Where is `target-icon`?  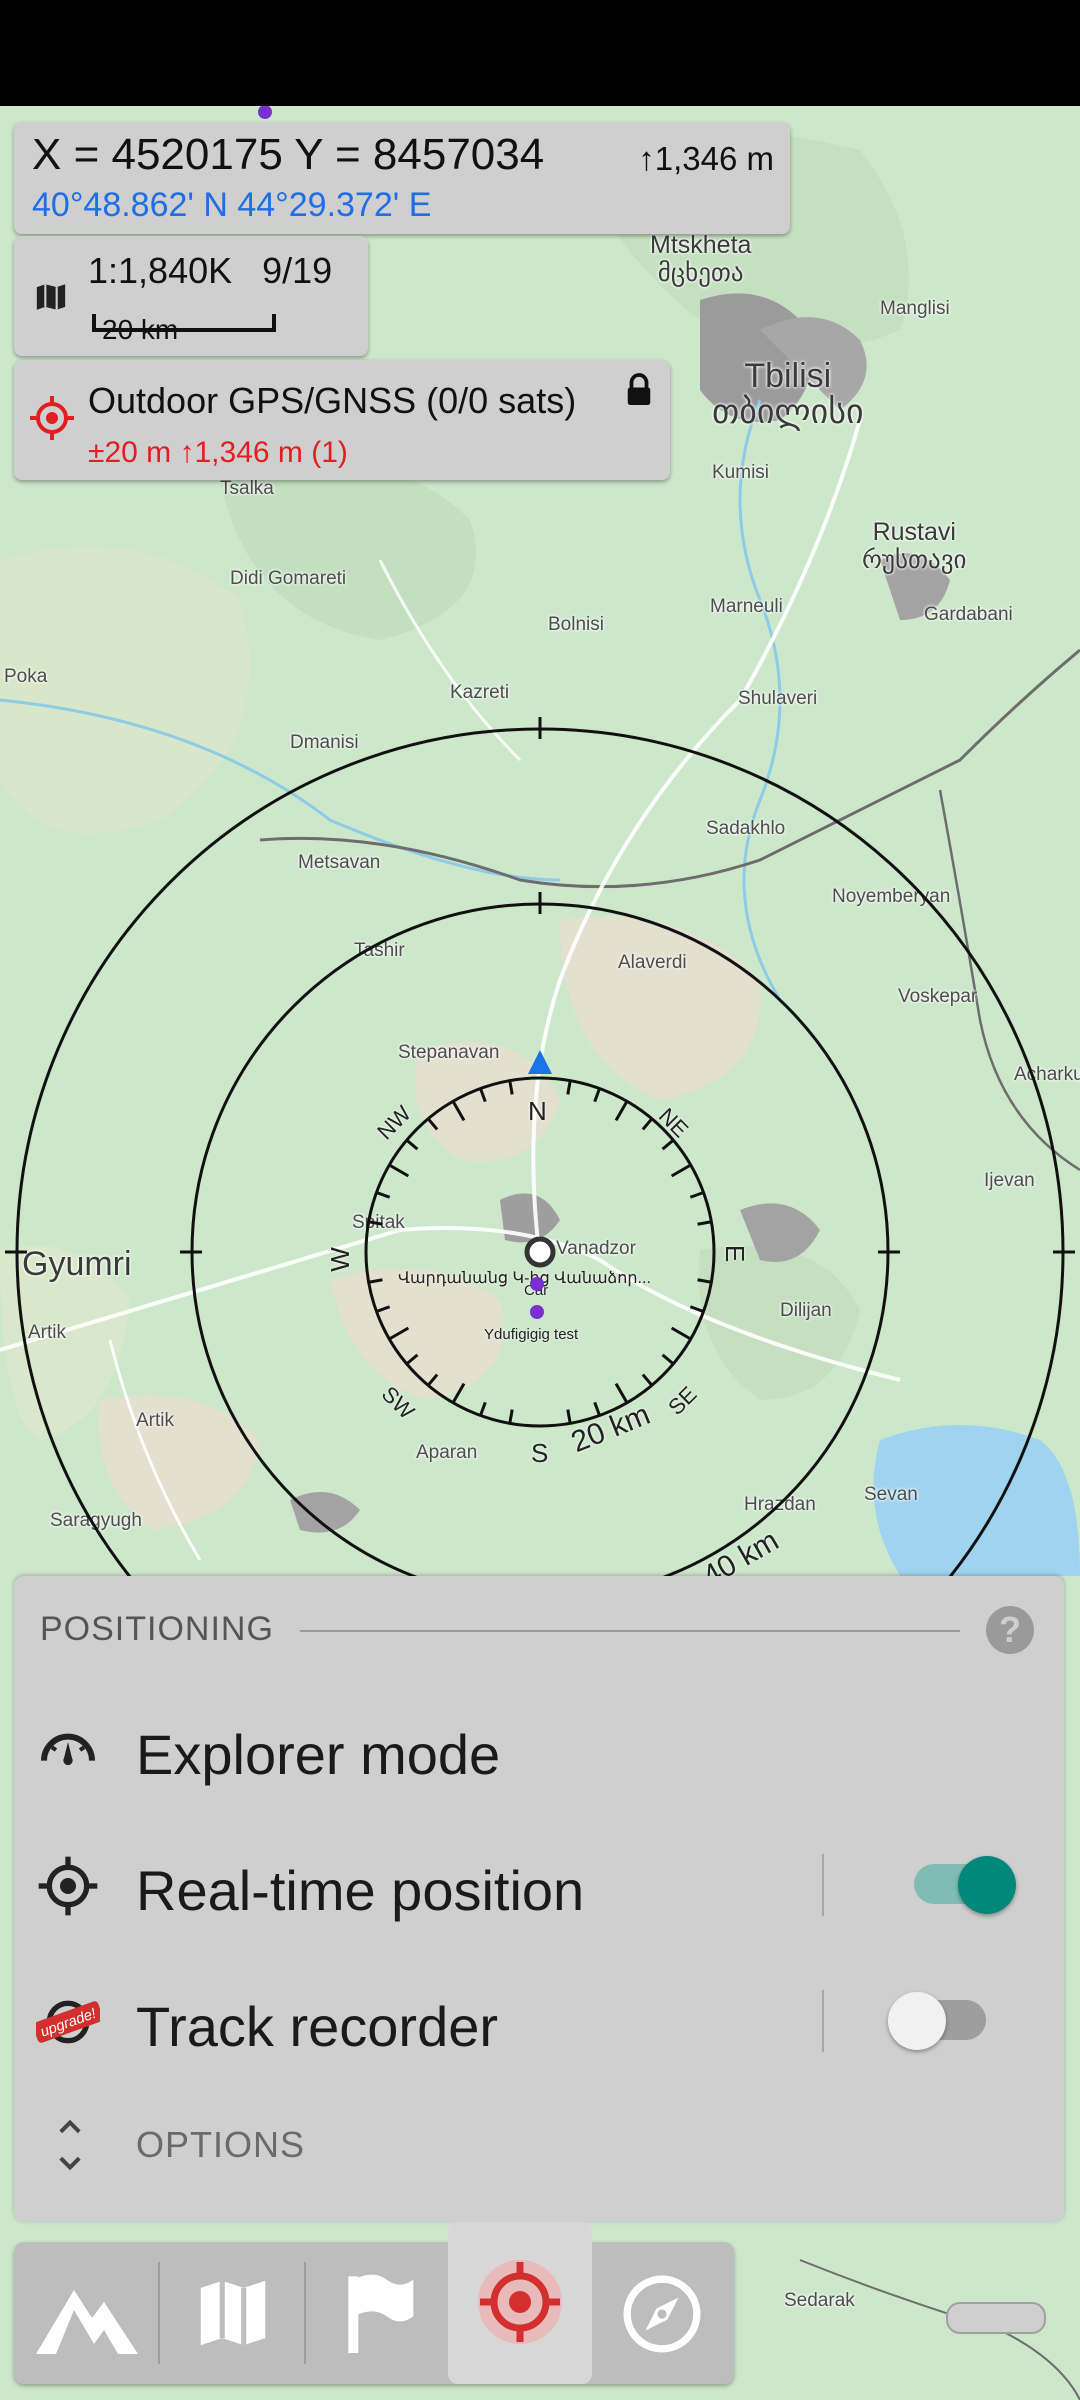
target-icon is located at coordinates (520, 2302).